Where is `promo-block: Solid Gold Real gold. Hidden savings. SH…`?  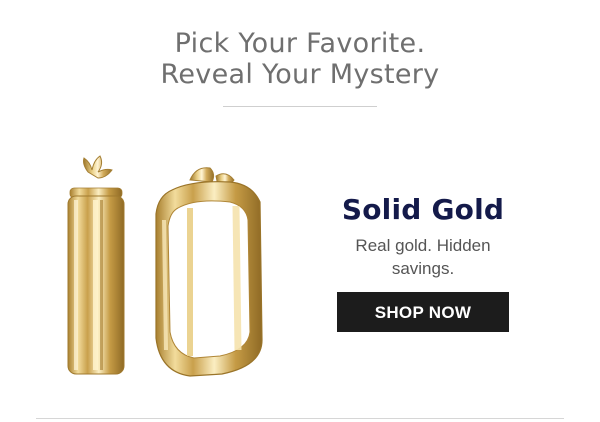
promo-block: Solid Gold Real gold. Hidden savings. SH… is located at coordinates (423, 261).